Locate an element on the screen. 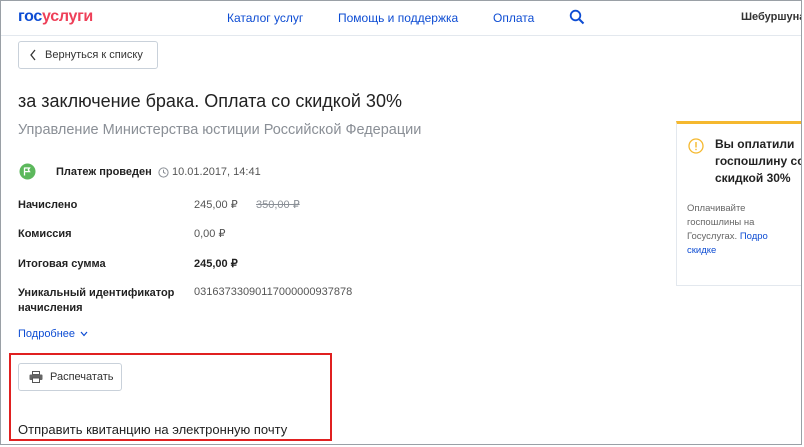 The width and height of the screenshot is (804, 447). back-to-list-button: Вернуться к списку is located at coordinates (88, 55).